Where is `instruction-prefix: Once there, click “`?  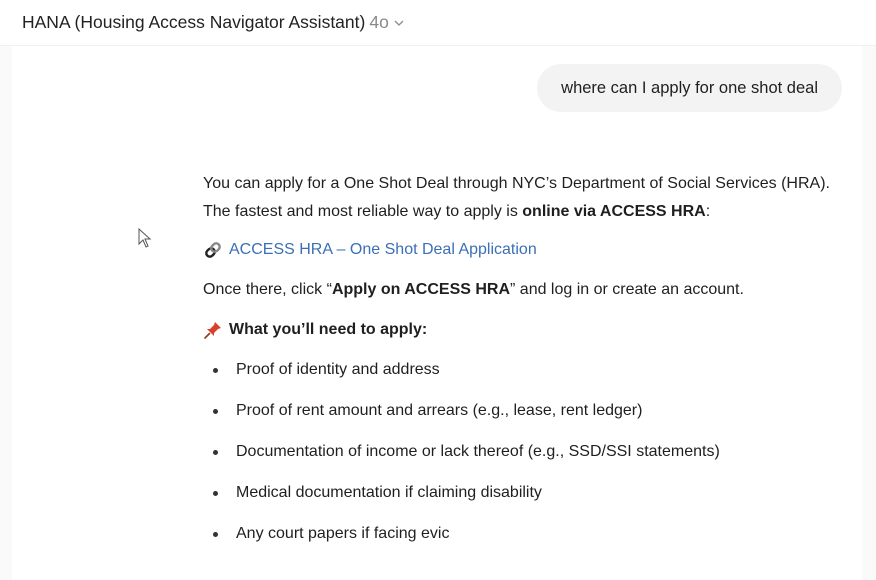
instruction-prefix: Once there, click “ is located at coordinates (267, 289).